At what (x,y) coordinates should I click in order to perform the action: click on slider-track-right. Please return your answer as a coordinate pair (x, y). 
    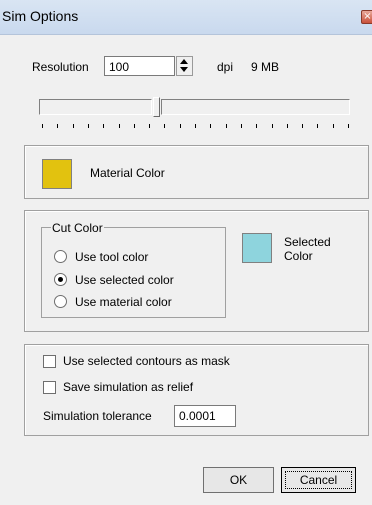
    Looking at the image, I should click on (255, 107).